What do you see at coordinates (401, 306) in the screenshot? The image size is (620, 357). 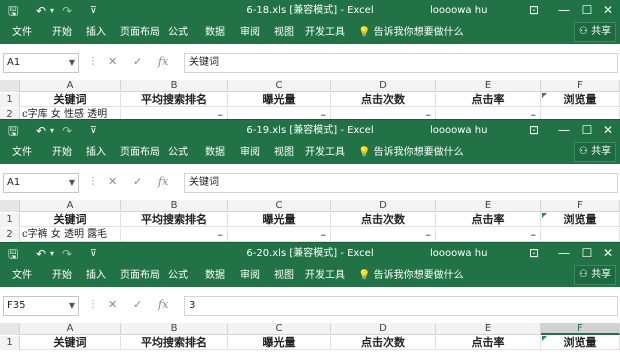 I see `formula-input: 3` at bounding box center [401, 306].